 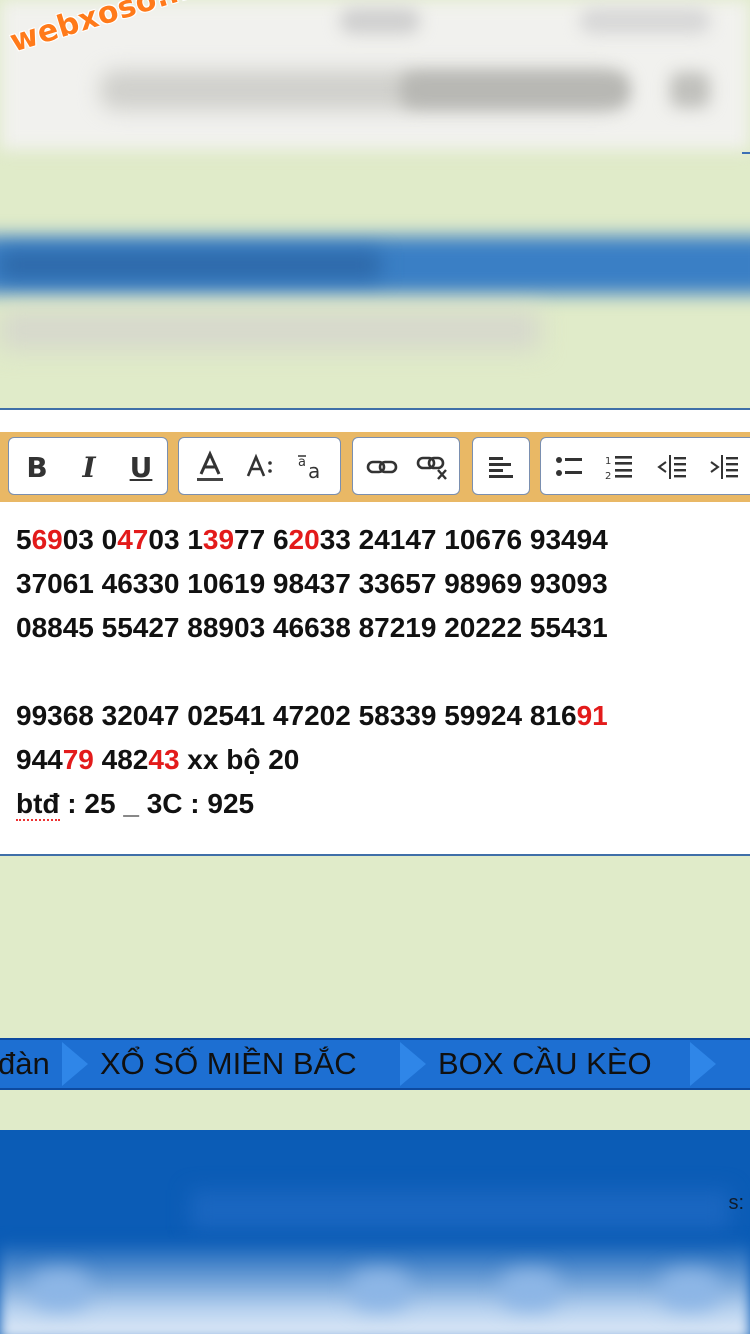 What do you see at coordinates (433, 467) in the screenshot?
I see `unlink-icon` at bounding box center [433, 467].